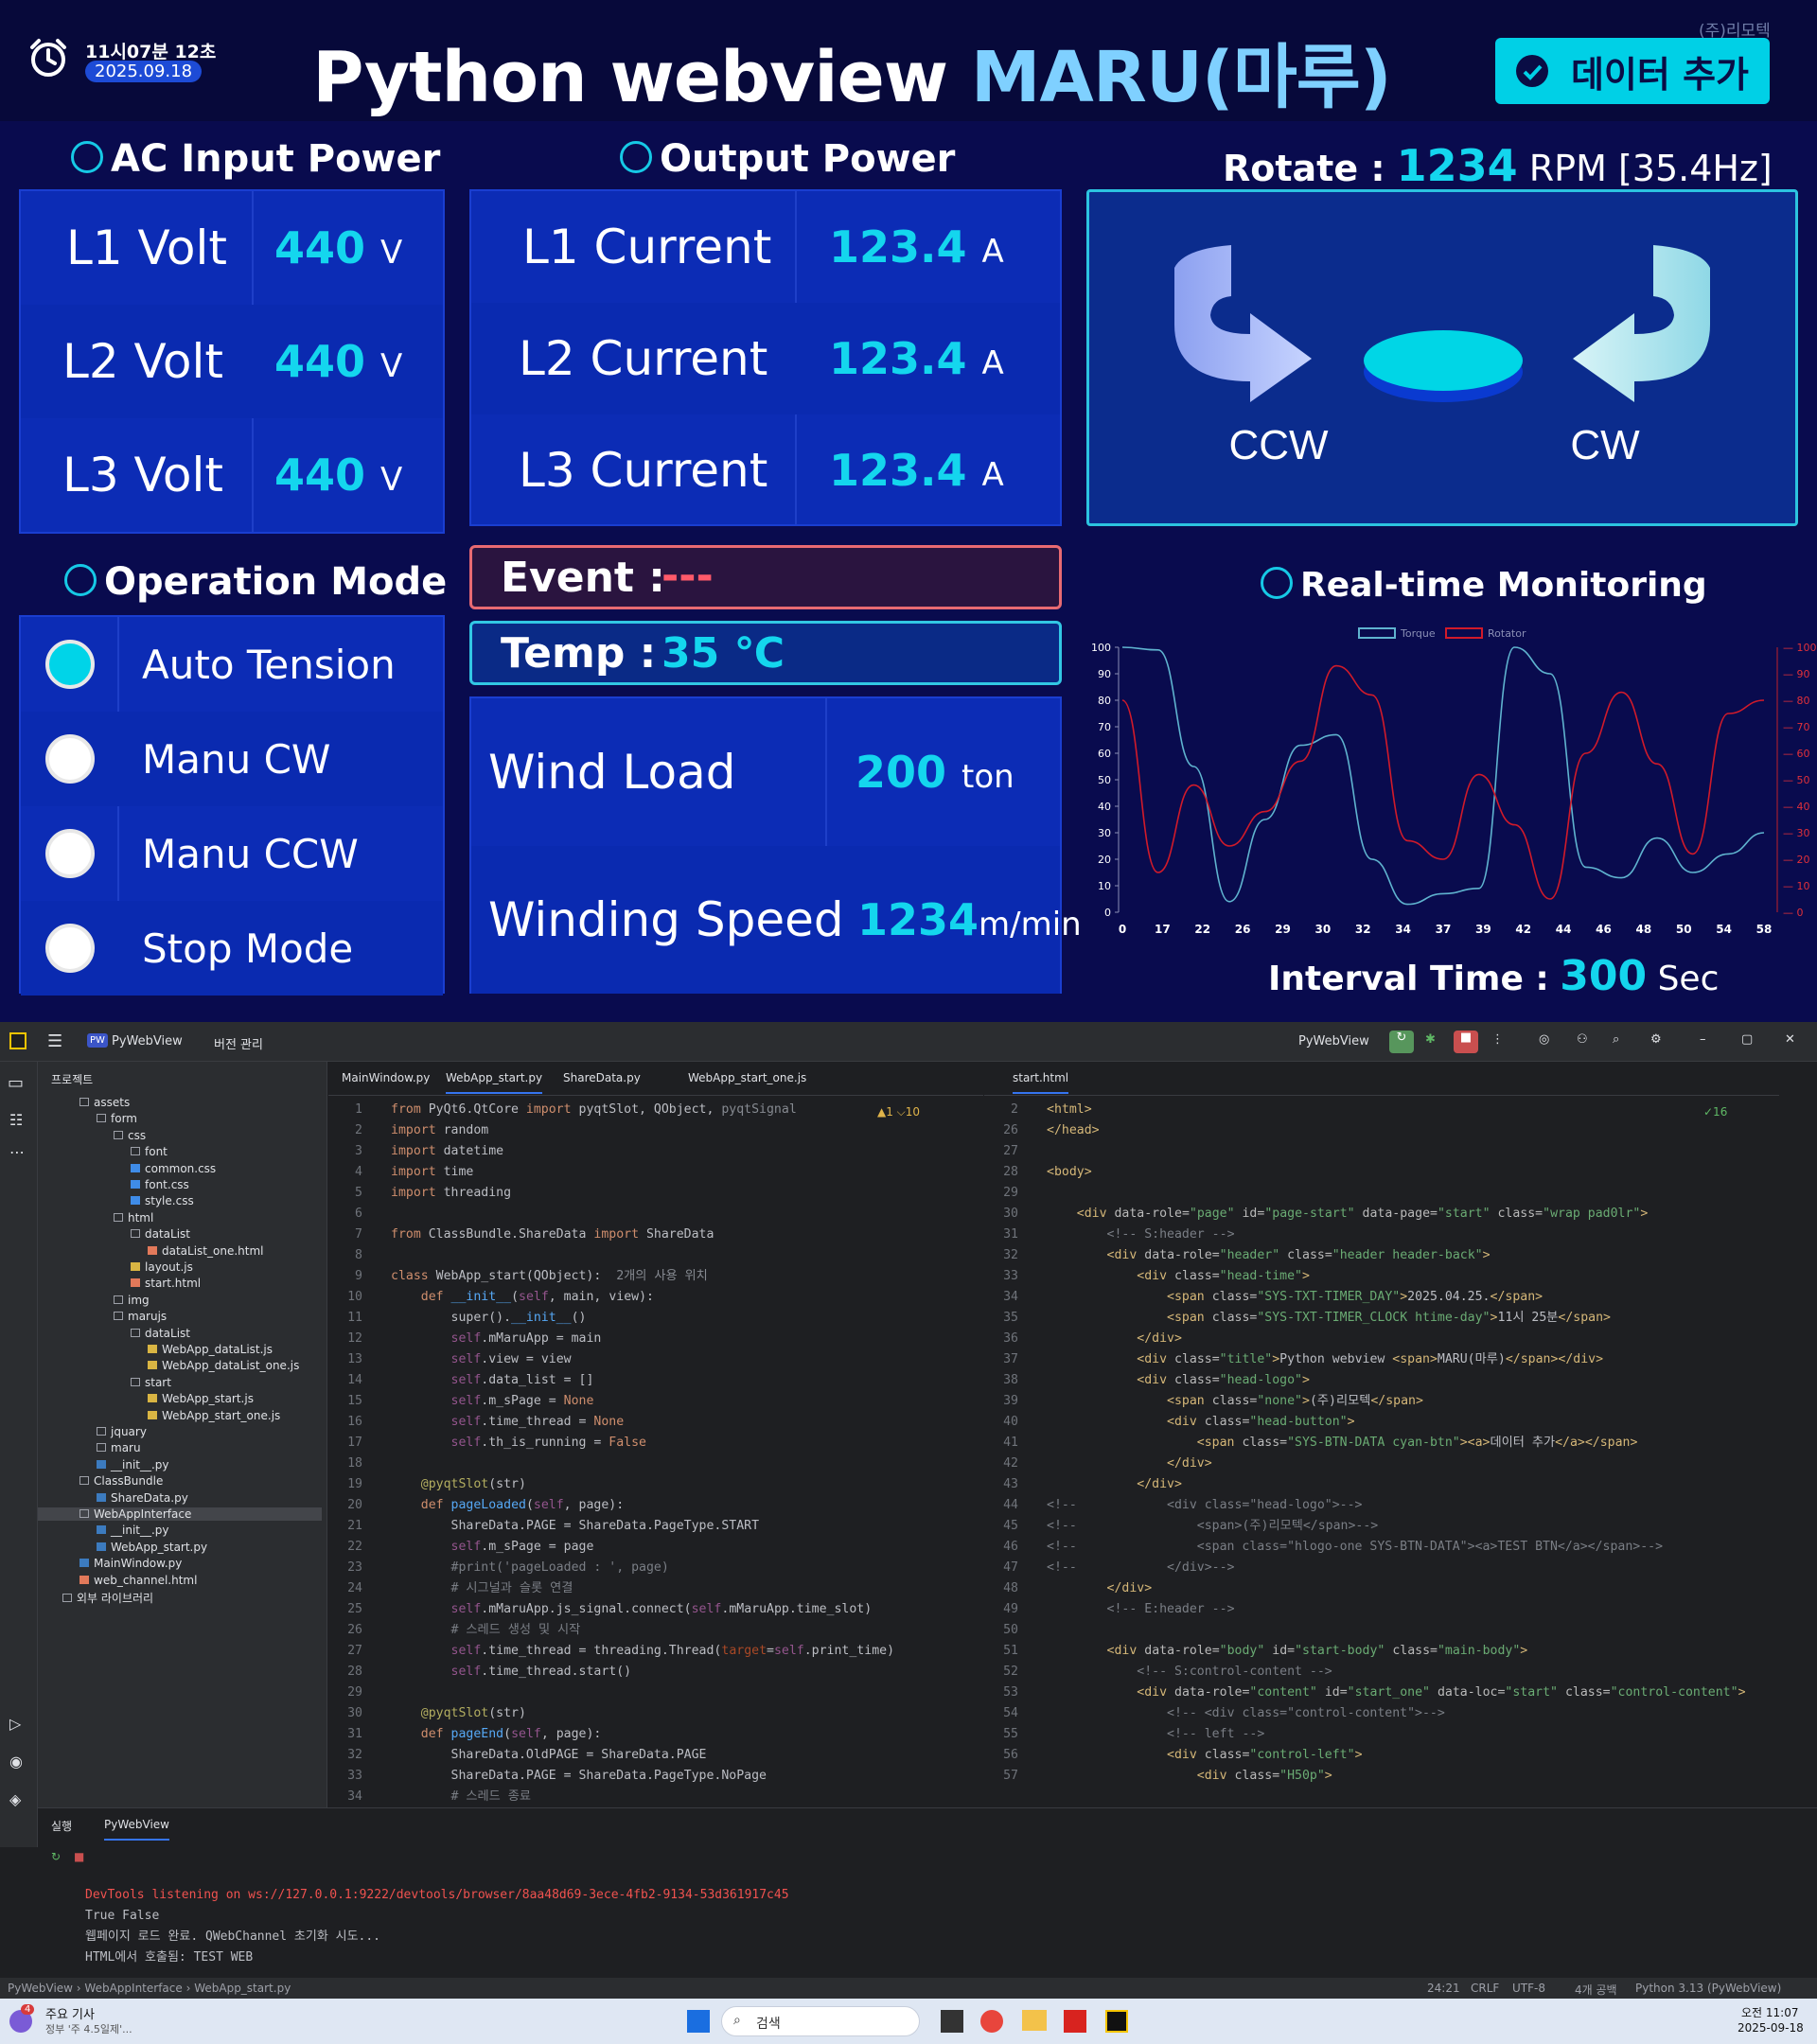 The width and height of the screenshot is (1817, 2044). I want to click on tree-item: 외부 라이브러리, so click(107, 1598).